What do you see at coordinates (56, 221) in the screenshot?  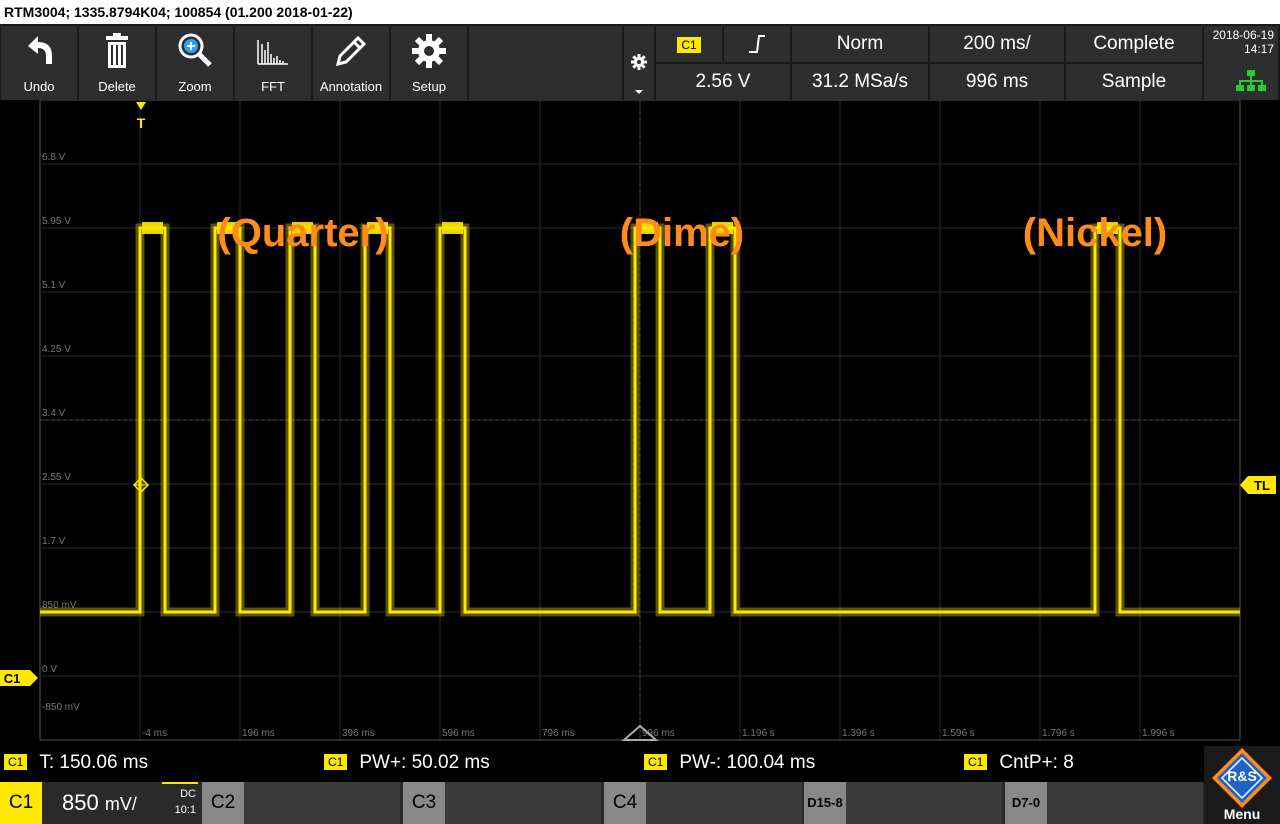 I see `y-tick-label: 5.95 V` at bounding box center [56, 221].